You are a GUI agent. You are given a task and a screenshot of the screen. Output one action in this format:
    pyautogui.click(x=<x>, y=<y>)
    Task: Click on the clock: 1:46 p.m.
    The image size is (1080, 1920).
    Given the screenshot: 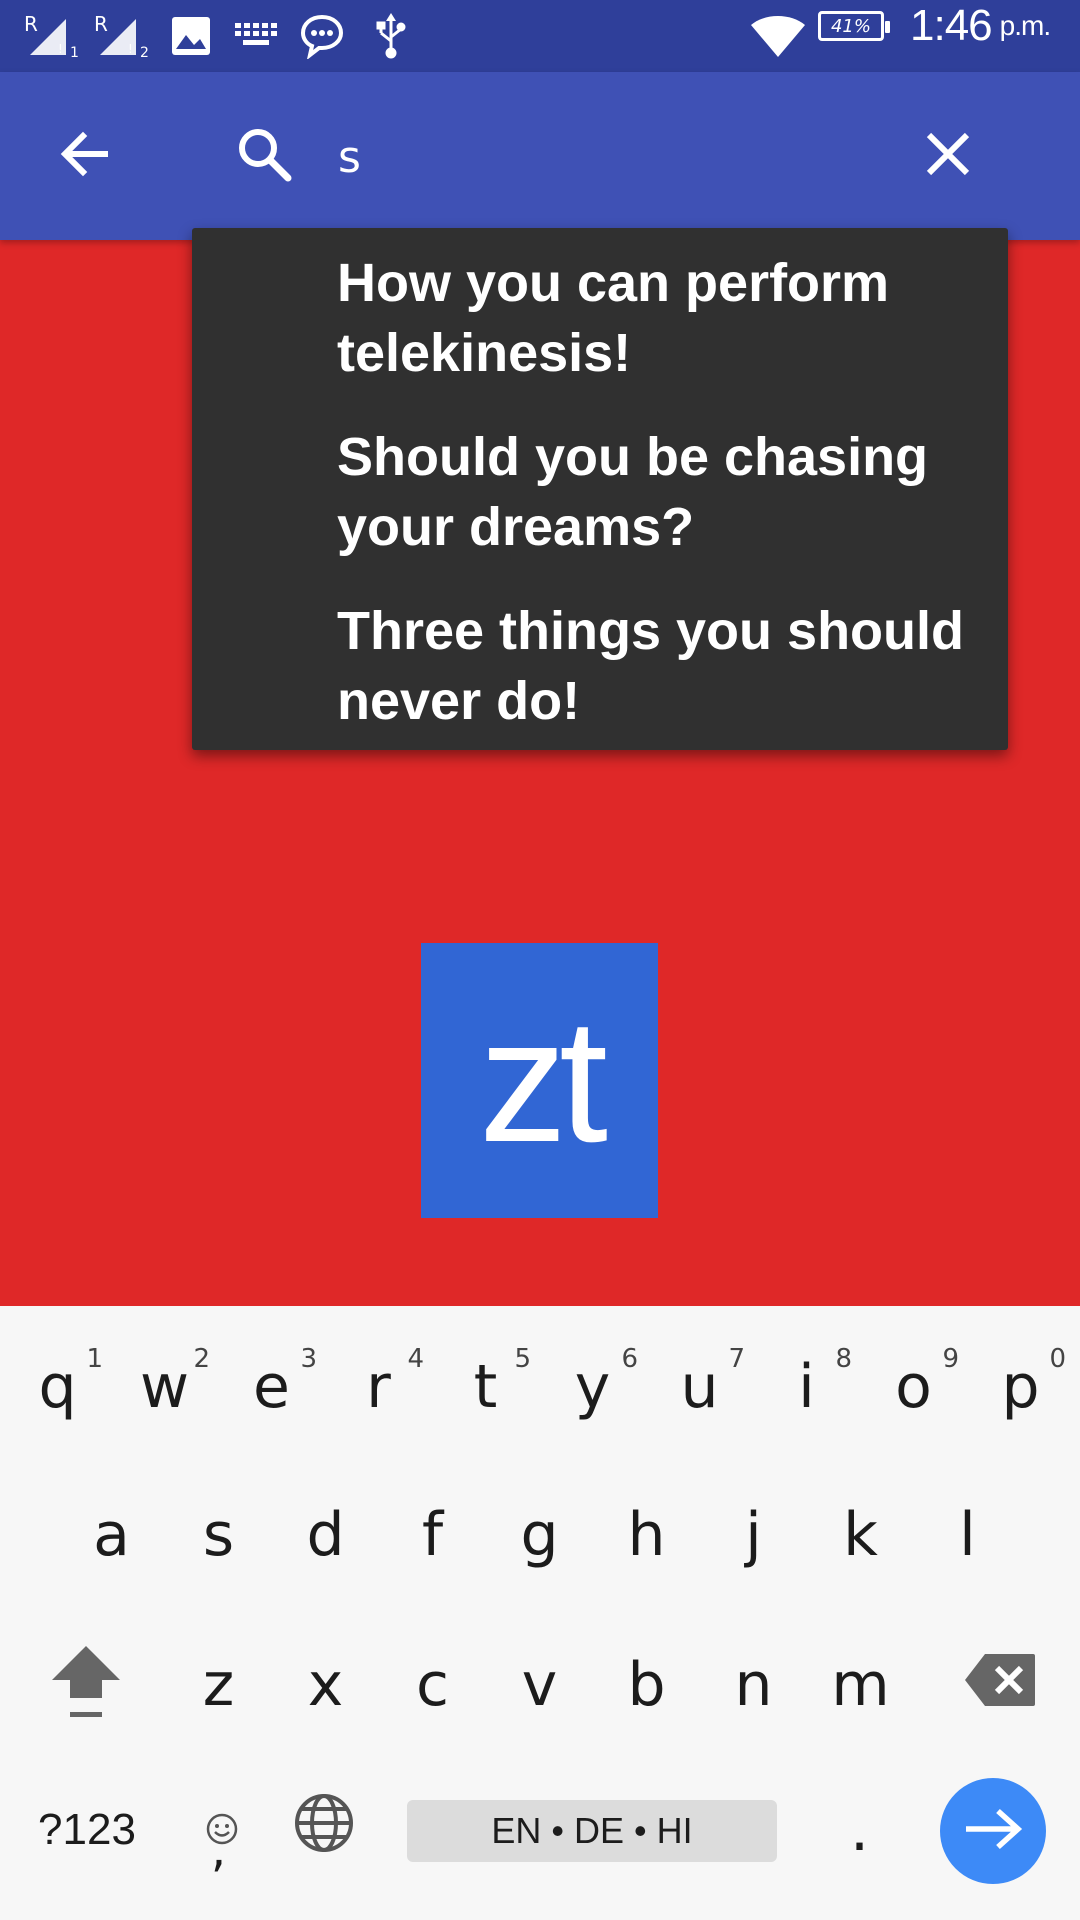 What is the action you would take?
    pyautogui.click(x=980, y=26)
    